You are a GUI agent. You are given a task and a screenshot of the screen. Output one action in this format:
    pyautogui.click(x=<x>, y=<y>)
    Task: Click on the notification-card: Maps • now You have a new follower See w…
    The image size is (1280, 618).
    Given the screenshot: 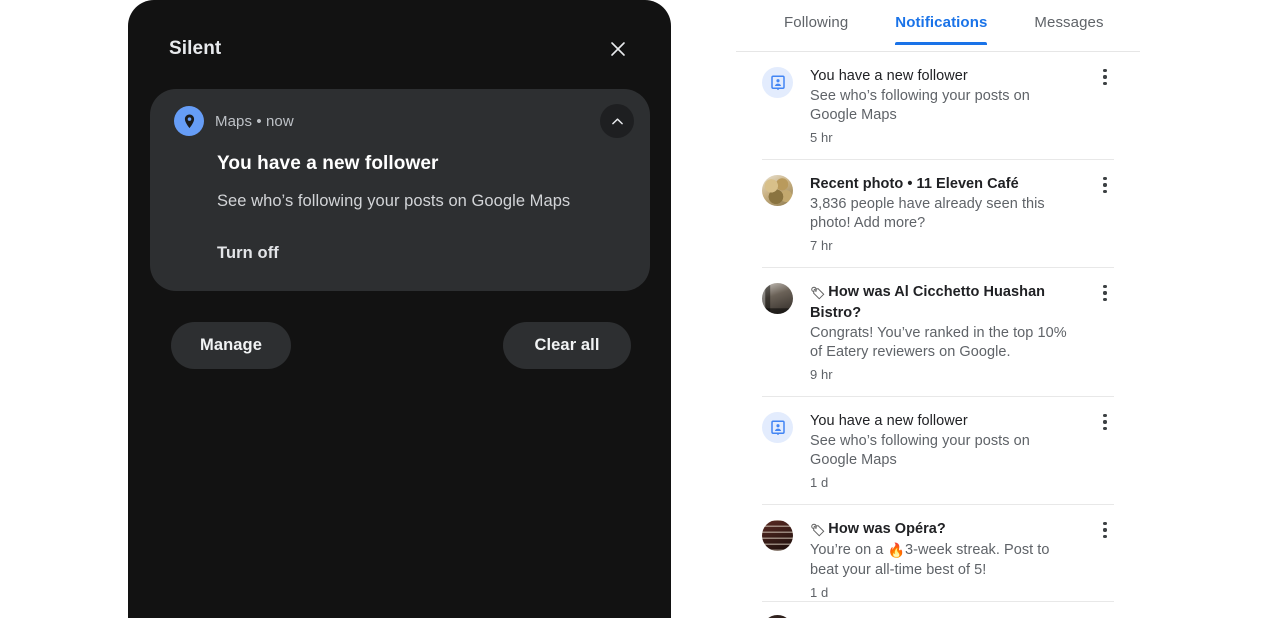 What is the action you would take?
    pyautogui.click(x=400, y=190)
    